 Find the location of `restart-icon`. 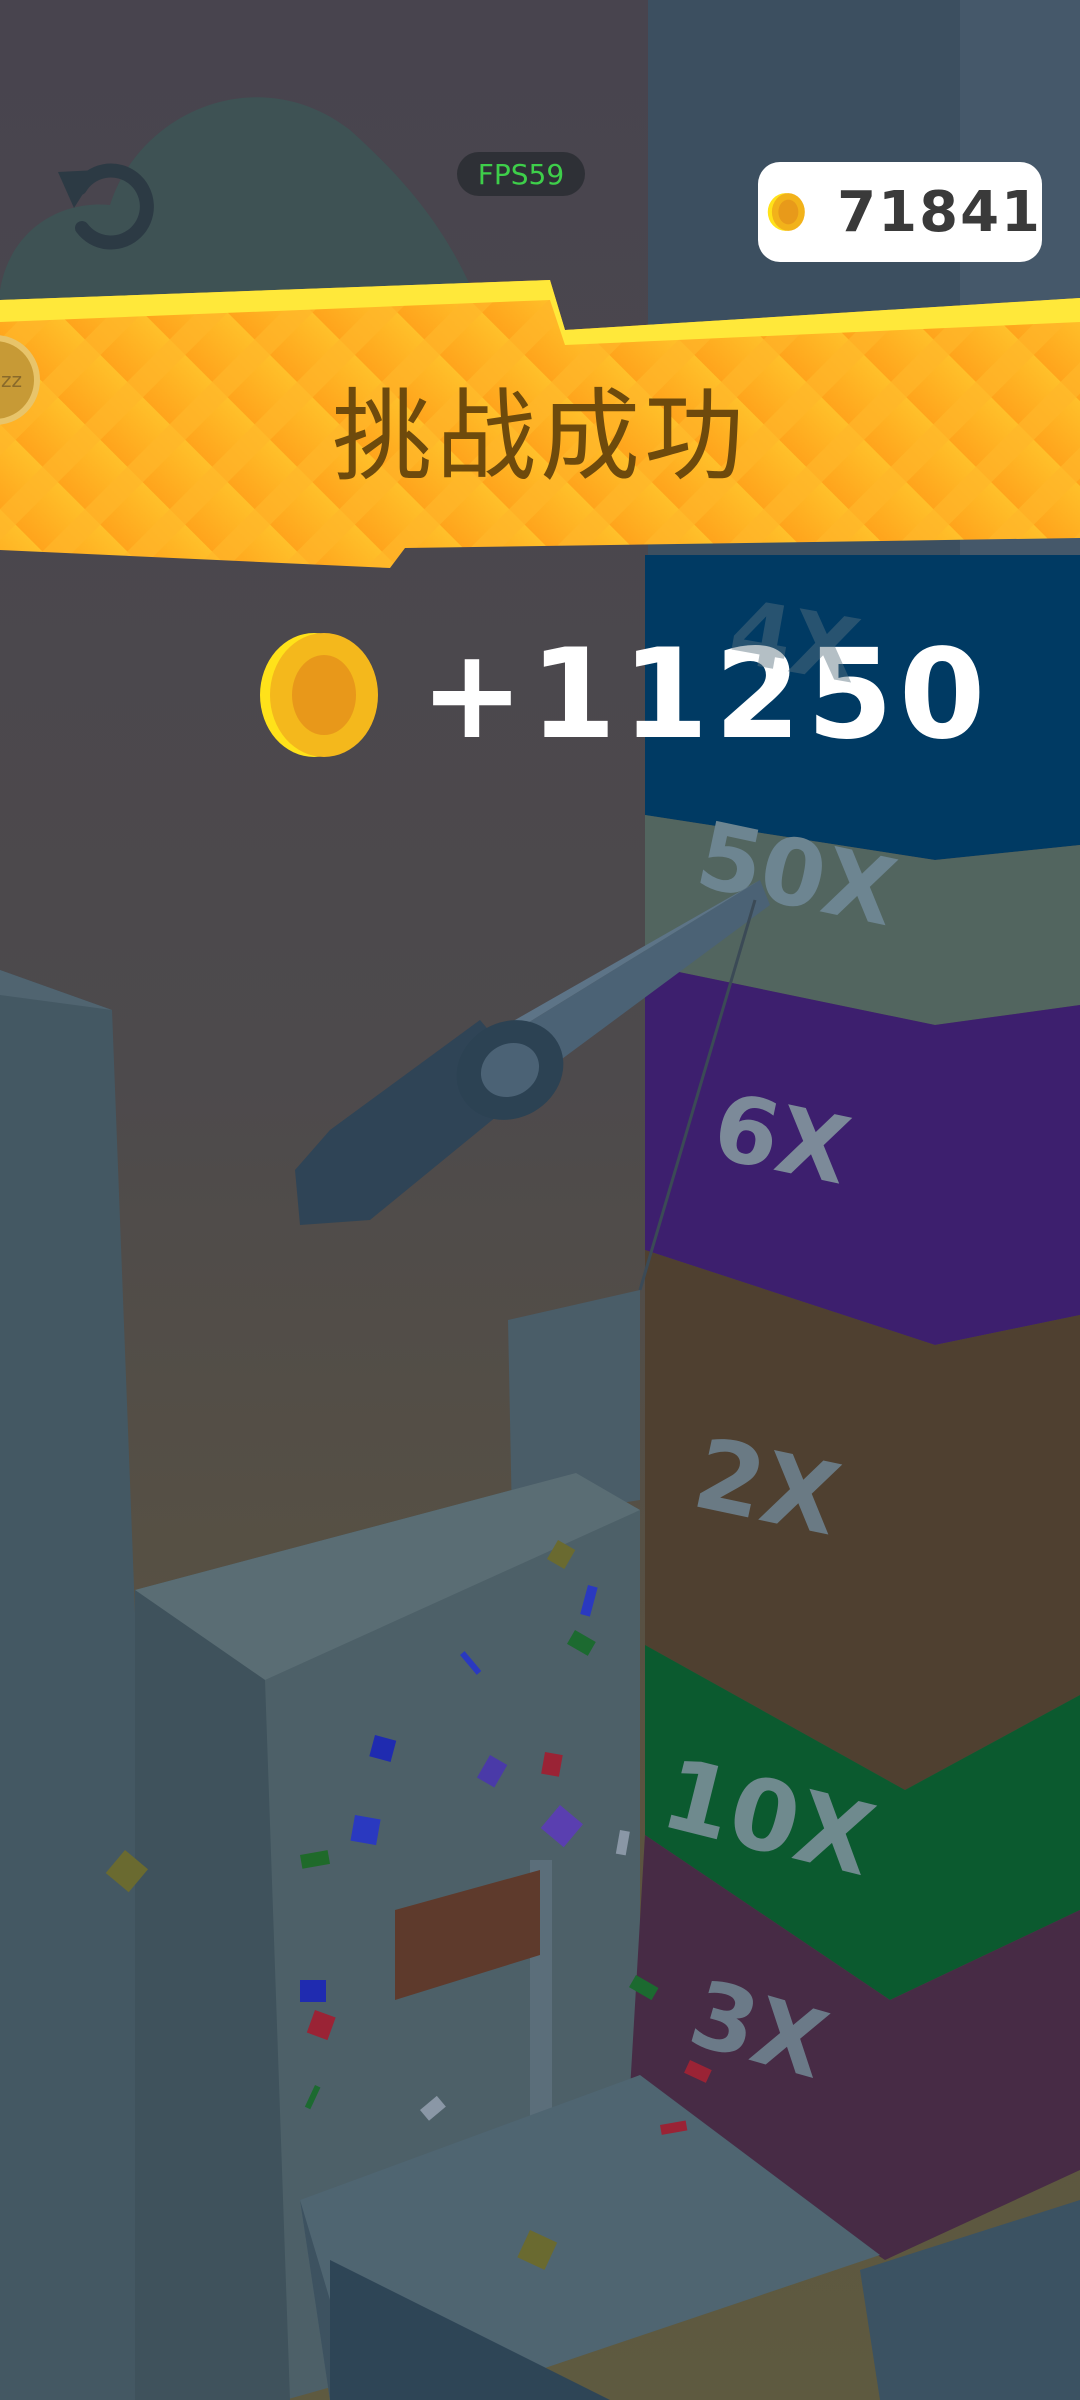

restart-icon is located at coordinates (106, 206).